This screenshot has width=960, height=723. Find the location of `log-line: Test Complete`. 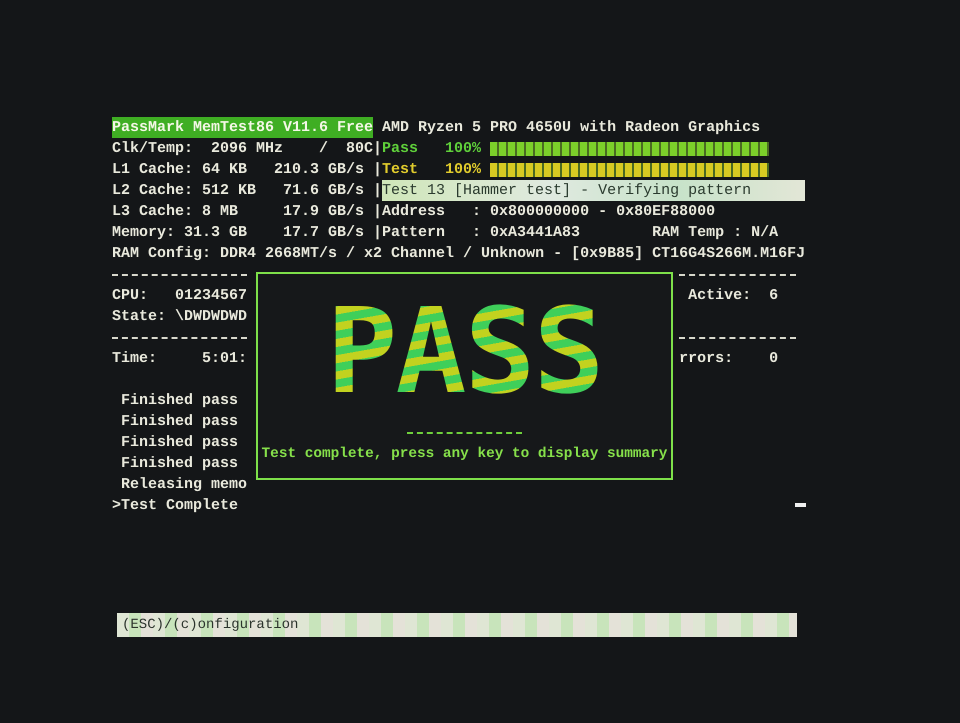

log-line: Test Complete is located at coordinates (179, 506).